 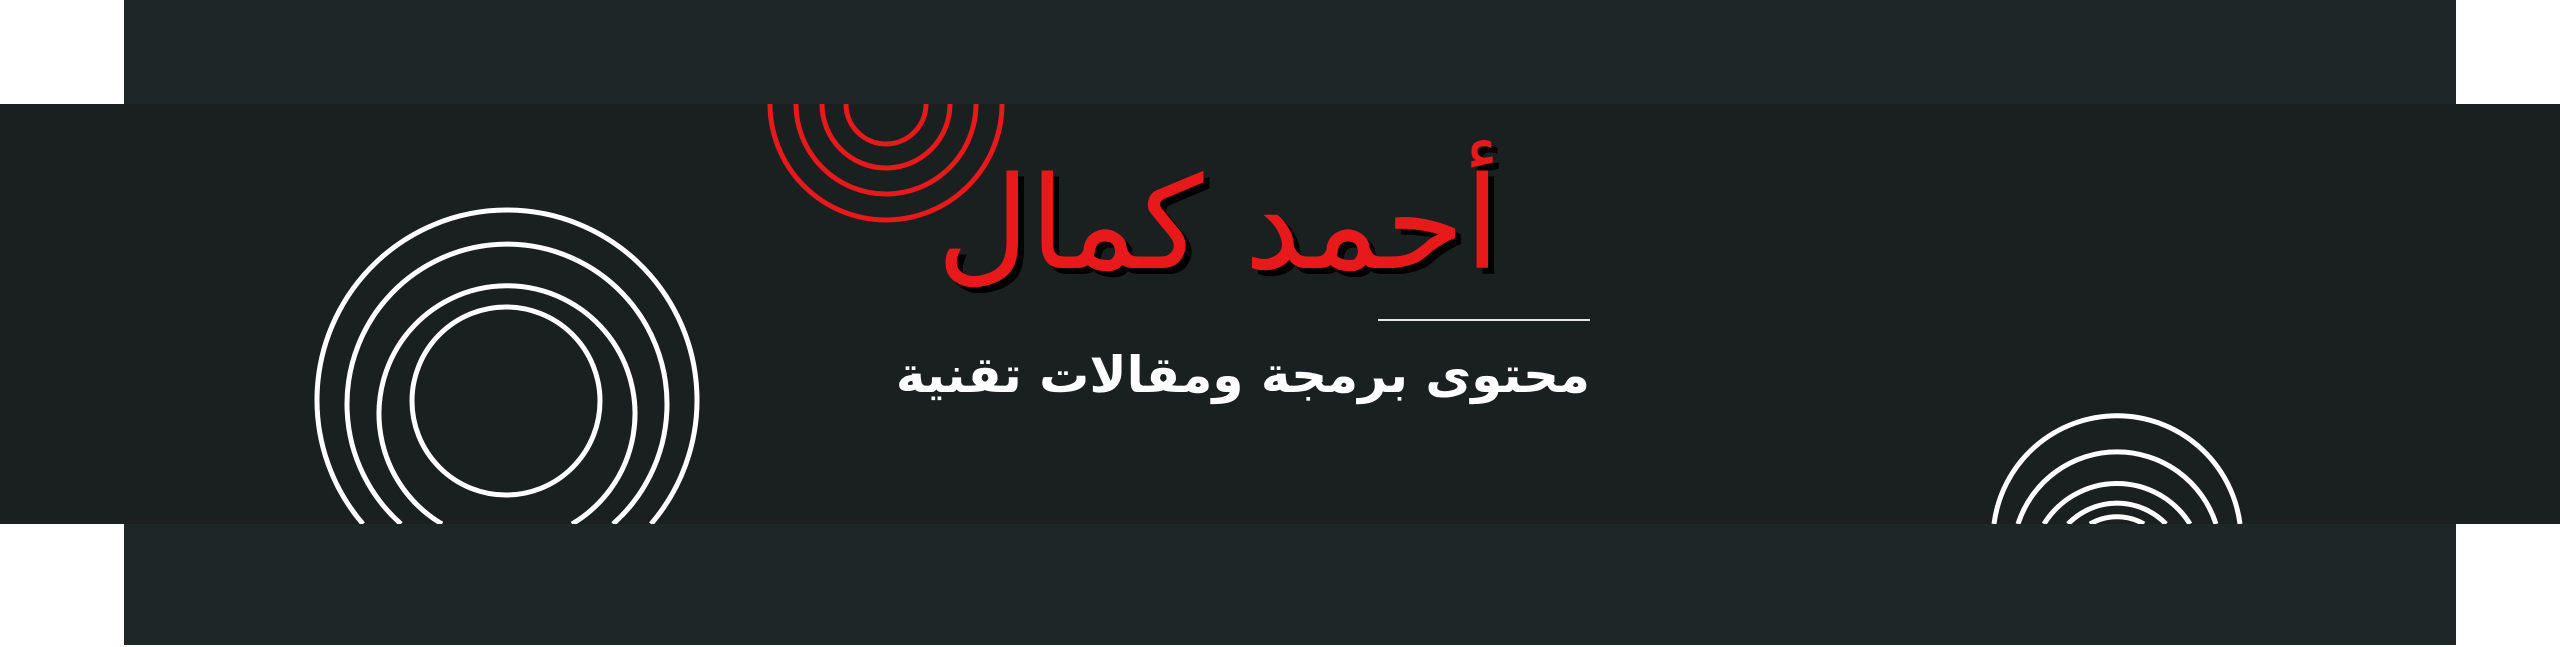 I want to click on page-title: أحمد كمال, so click(x=1218, y=224).